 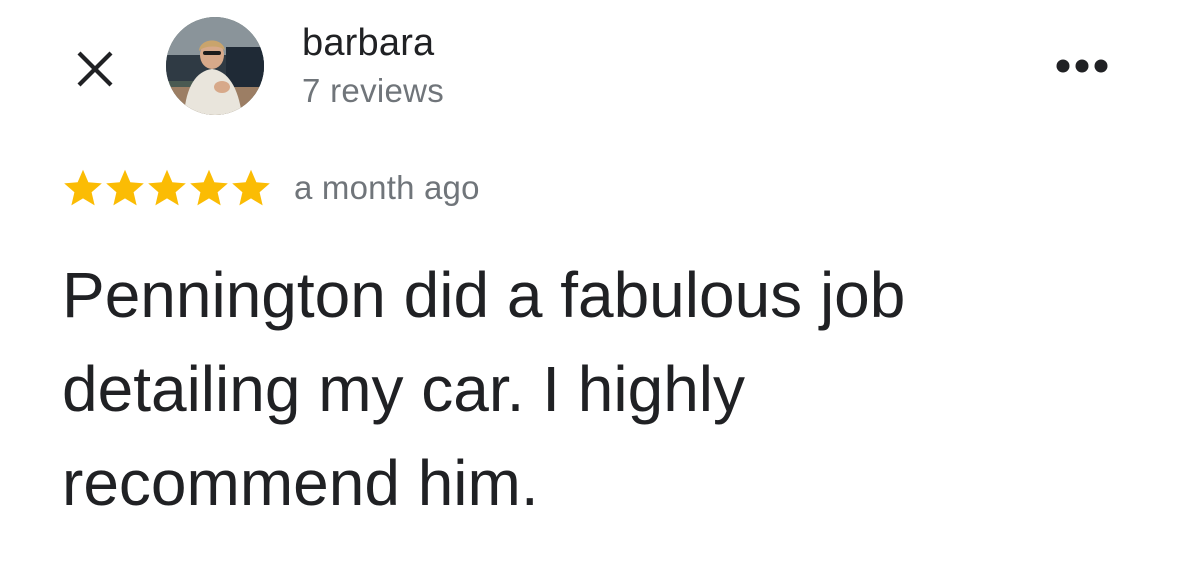 I want to click on avatar-photo, so click(x=215, y=66).